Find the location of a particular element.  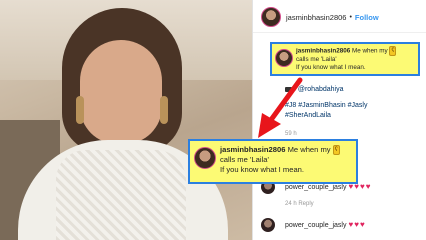

credit-mention: : @rohabdahiya is located at coordinates (319, 89).